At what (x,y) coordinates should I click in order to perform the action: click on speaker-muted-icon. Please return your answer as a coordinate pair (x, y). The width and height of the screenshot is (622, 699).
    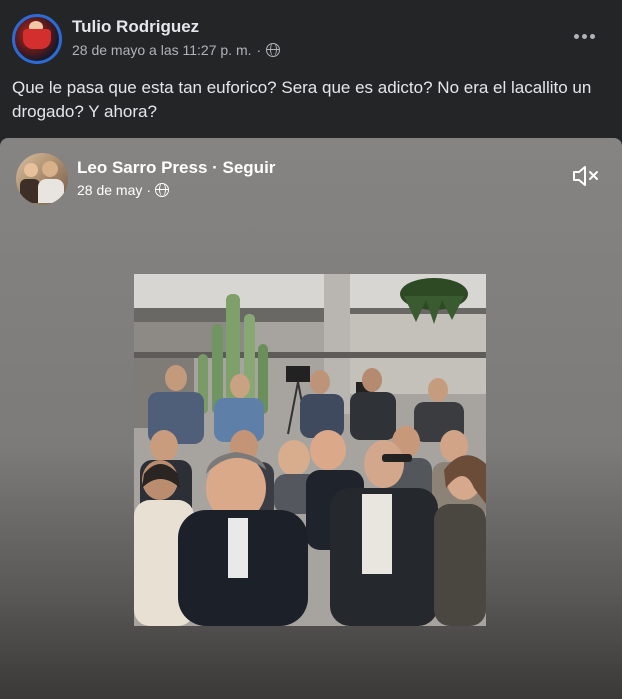
    Looking at the image, I should click on (585, 176).